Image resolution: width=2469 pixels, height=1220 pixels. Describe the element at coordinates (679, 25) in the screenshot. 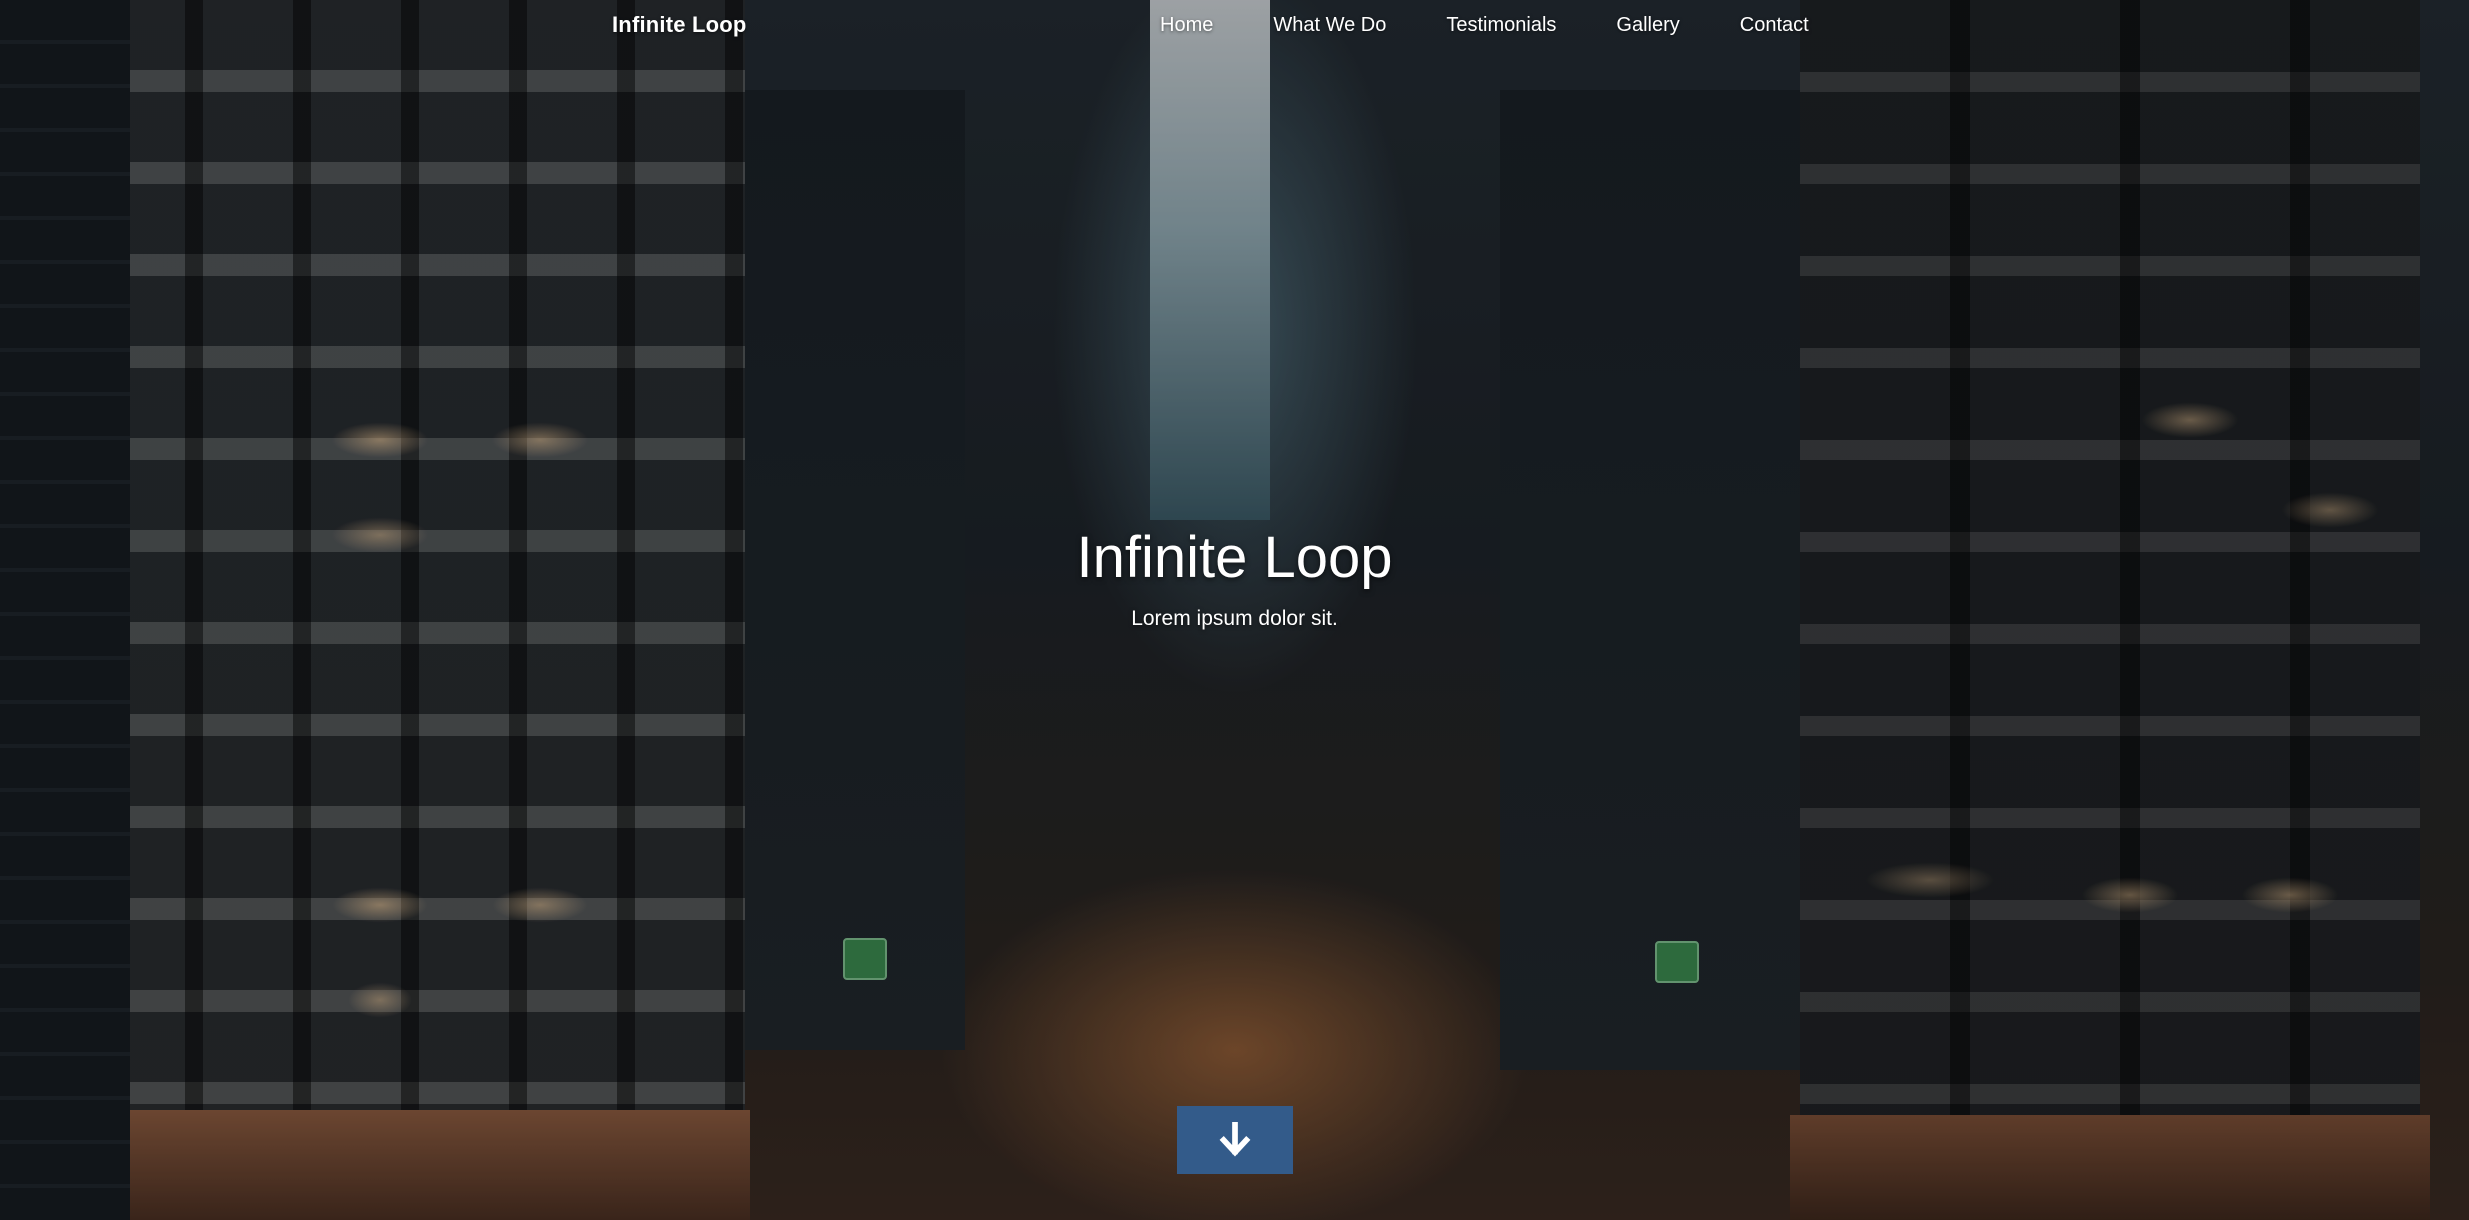

I see `brand-link: Infinite Loop` at that location.